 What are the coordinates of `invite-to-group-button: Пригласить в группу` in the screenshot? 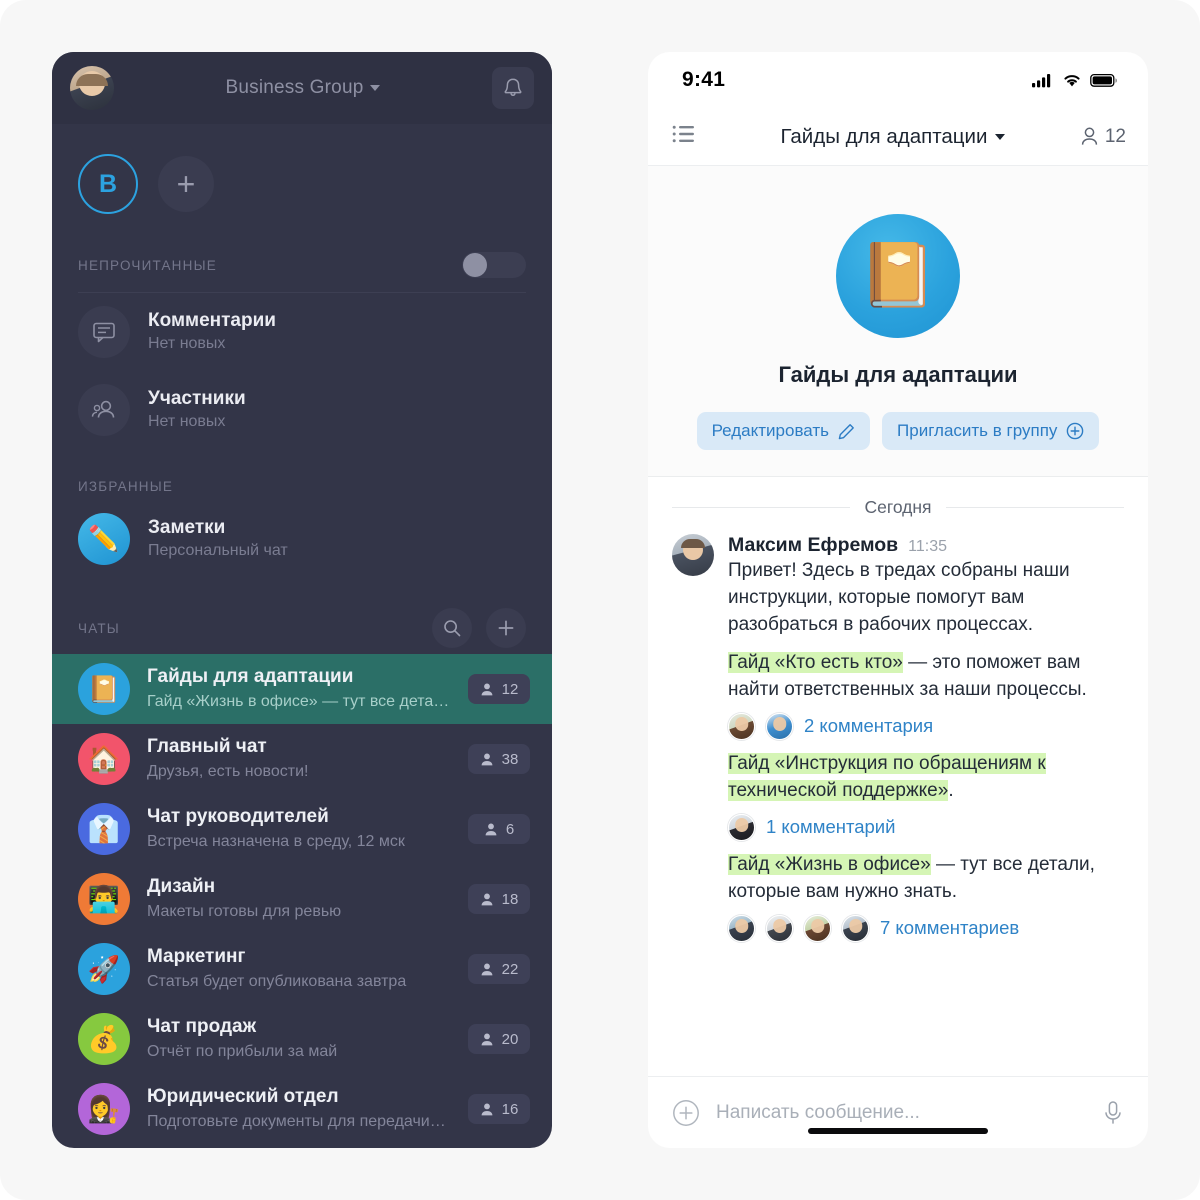 It's located at (991, 431).